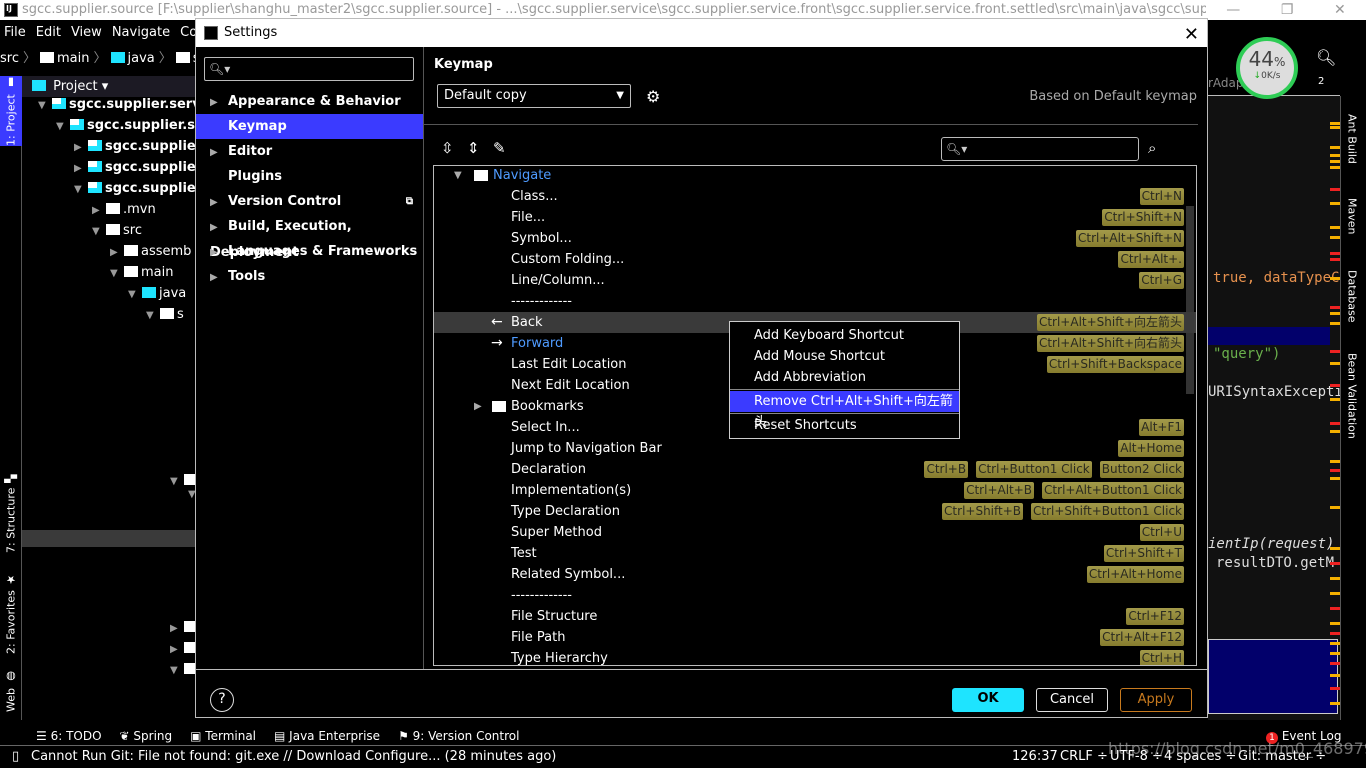 The height and width of the screenshot is (768, 1366). I want to click on settings-nav-item: ▶ Editor, so click(309, 151).